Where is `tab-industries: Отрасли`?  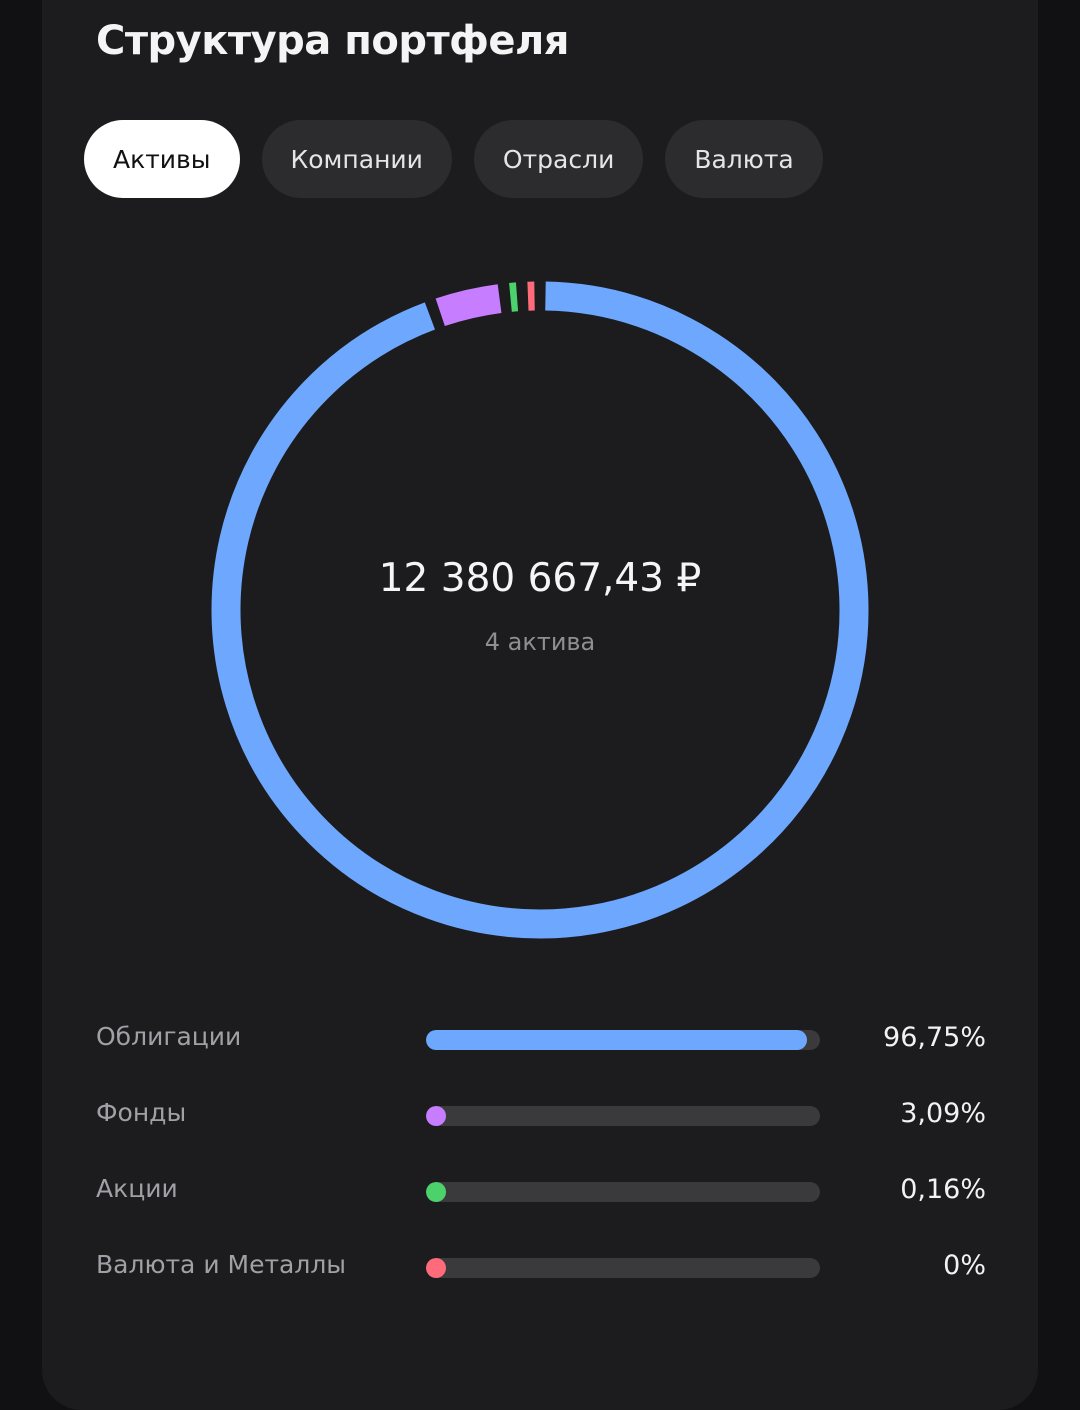
tab-industries: Отрасли is located at coordinates (558, 159).